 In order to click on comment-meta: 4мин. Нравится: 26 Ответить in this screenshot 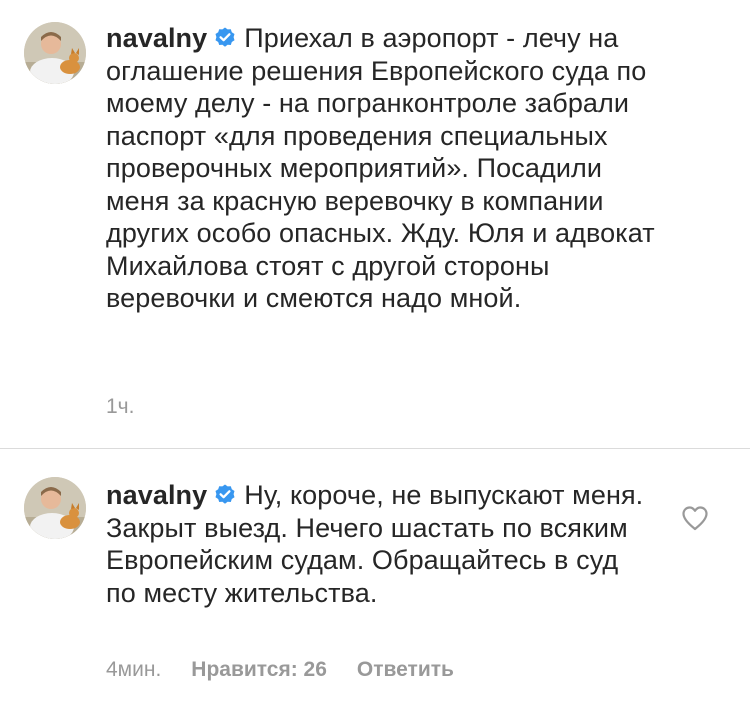, I will do `click(280, 670)`.